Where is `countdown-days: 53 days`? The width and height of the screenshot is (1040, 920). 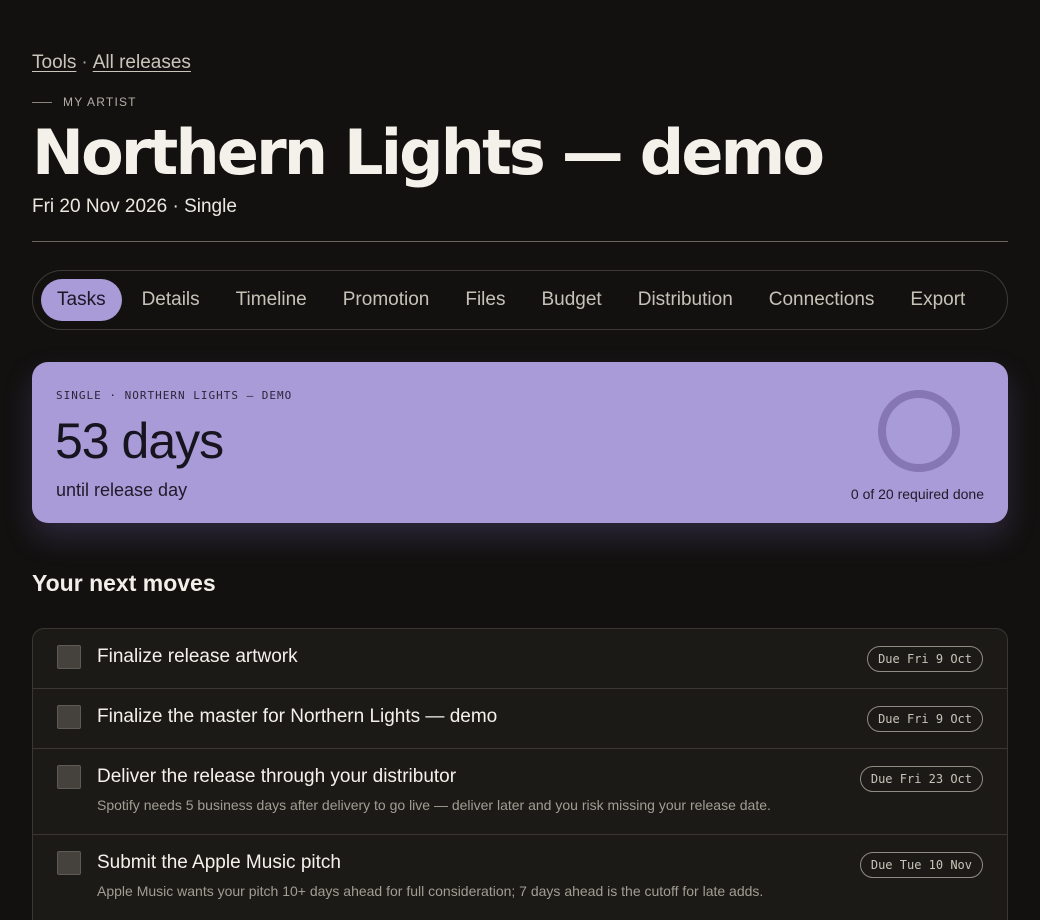 countdown-days: 53 days is located at coordinates (139, 441).